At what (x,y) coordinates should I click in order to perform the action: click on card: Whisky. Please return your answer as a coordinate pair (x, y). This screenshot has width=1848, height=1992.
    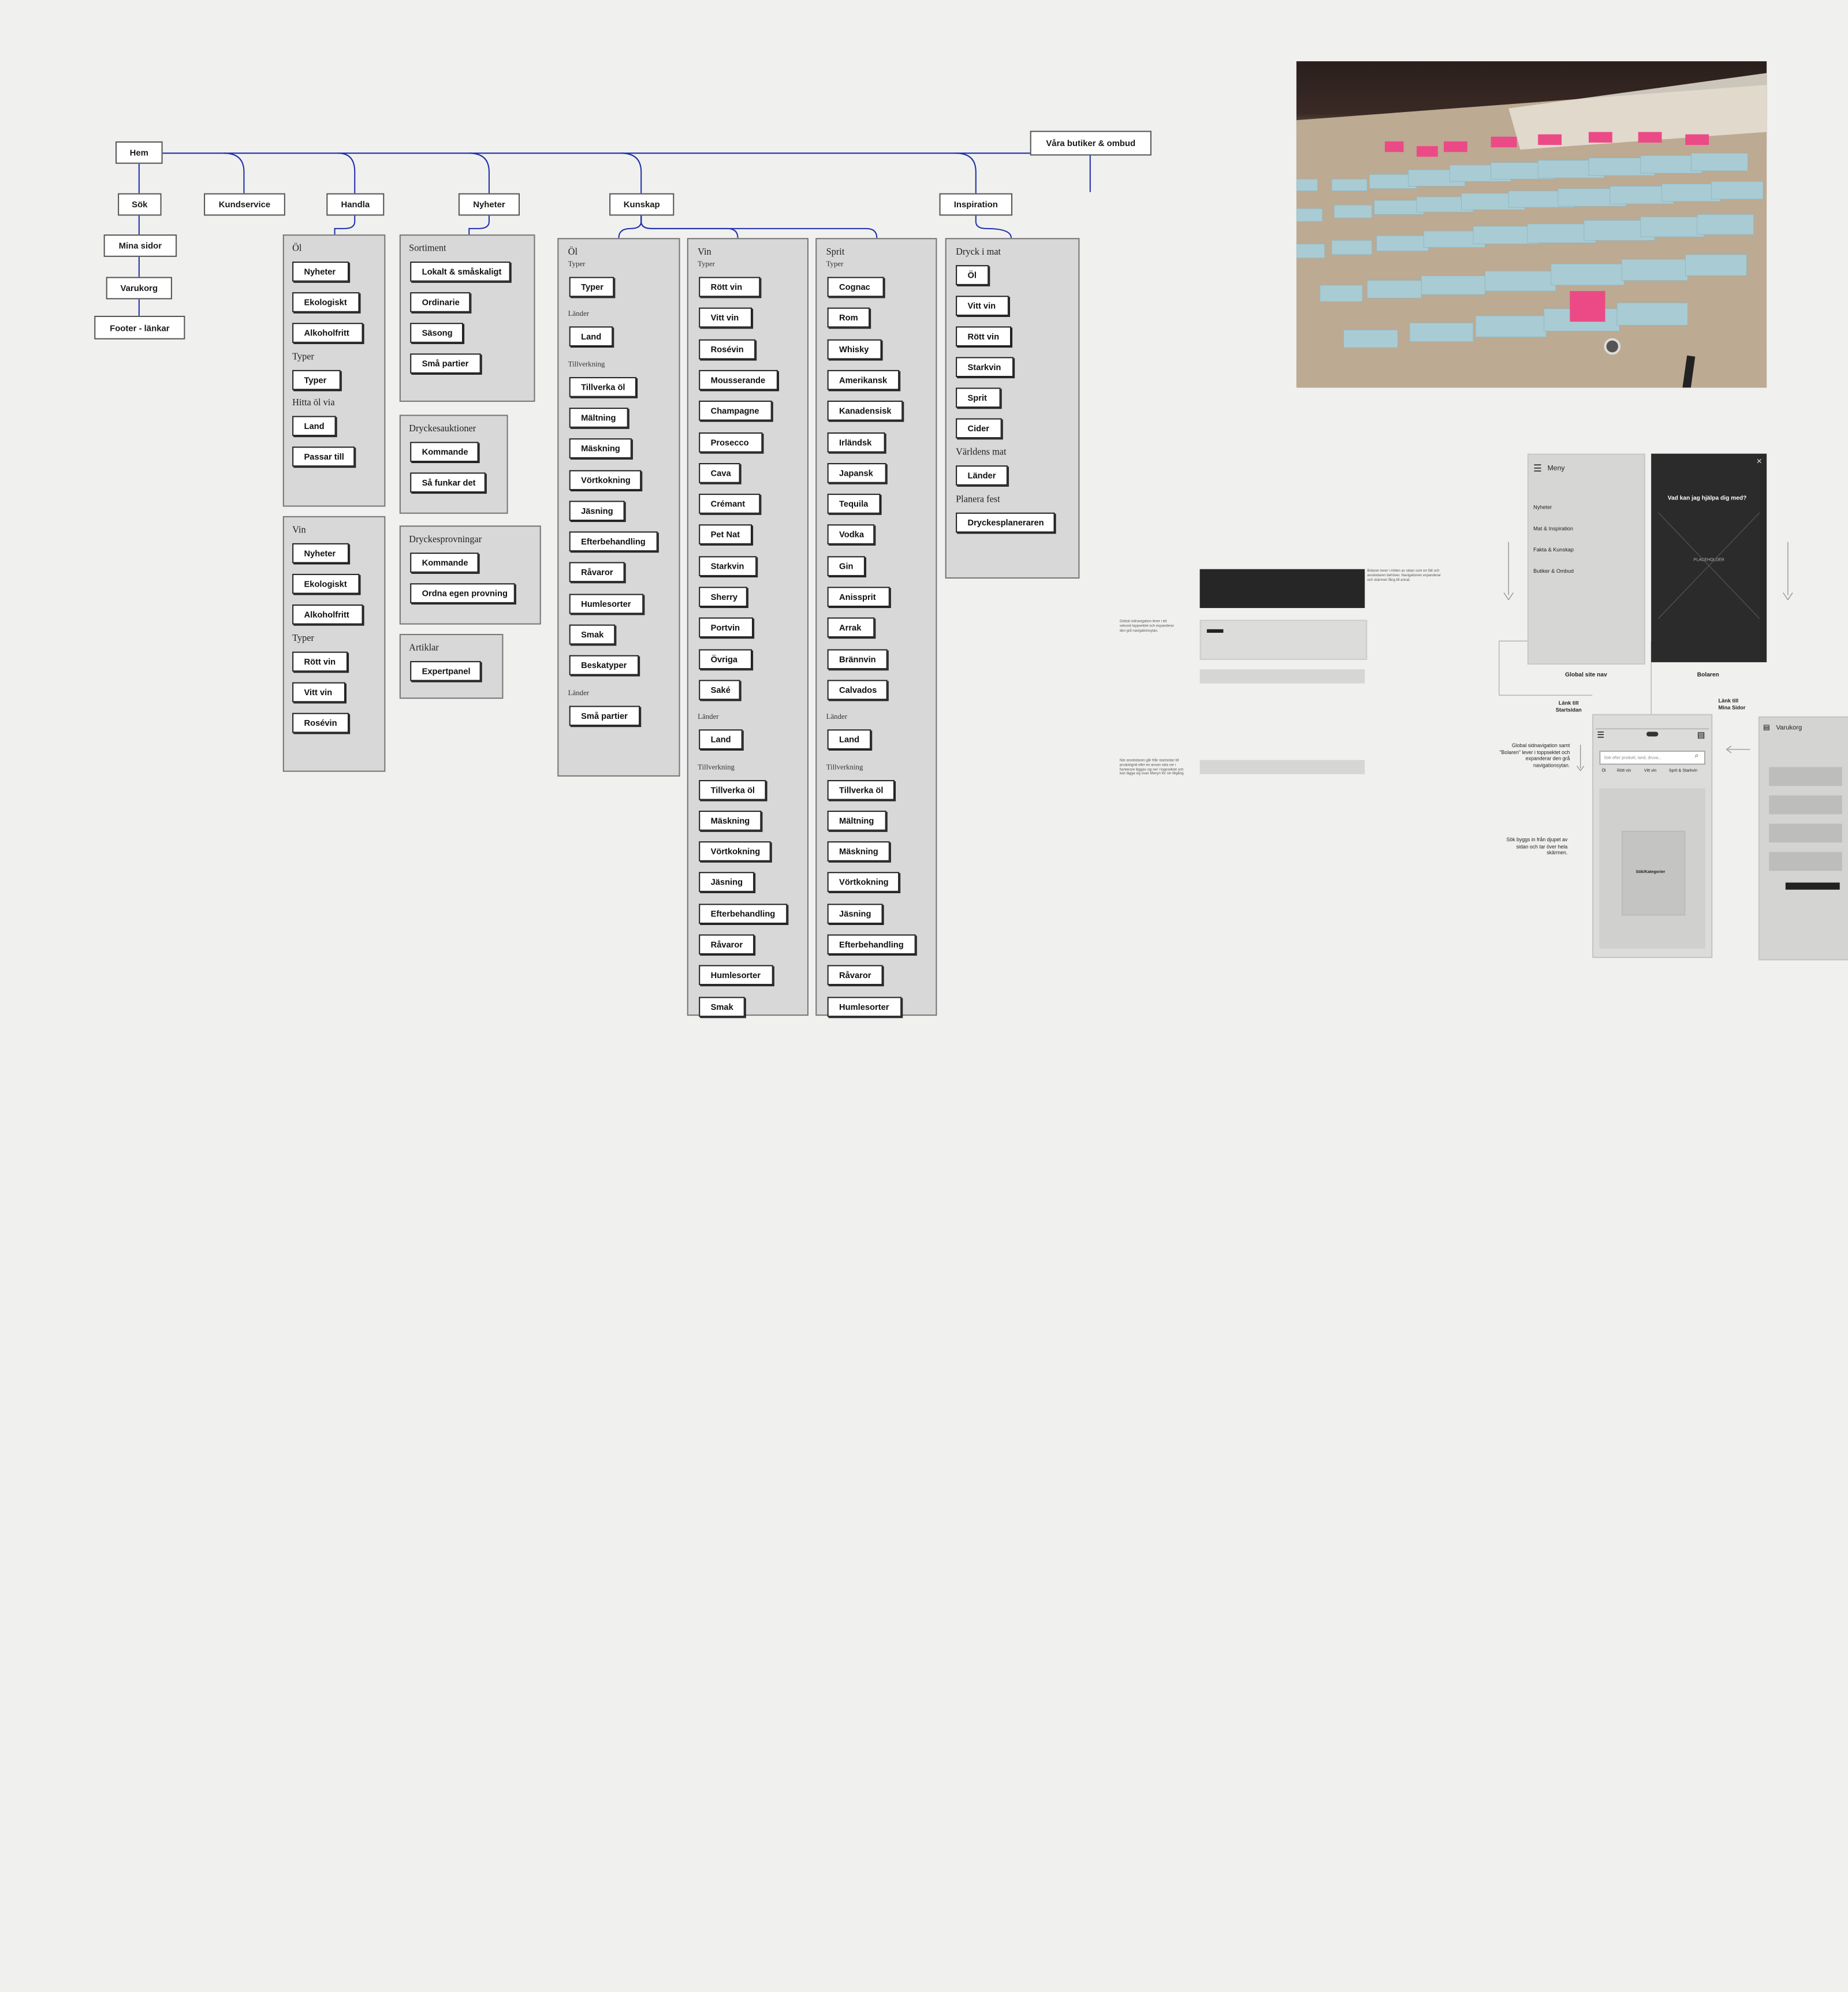
    Looking at the image, I should click on (854, 348).